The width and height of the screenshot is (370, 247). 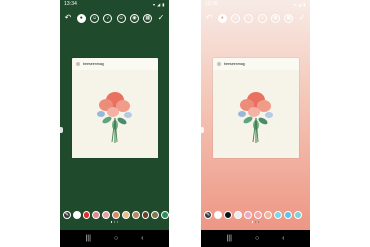 What do you see at coordinates (114, 4) in the screenshot?
I see `status-bar: 13:34 ▾ ◢ ▮` at bounding box center [114, 4].